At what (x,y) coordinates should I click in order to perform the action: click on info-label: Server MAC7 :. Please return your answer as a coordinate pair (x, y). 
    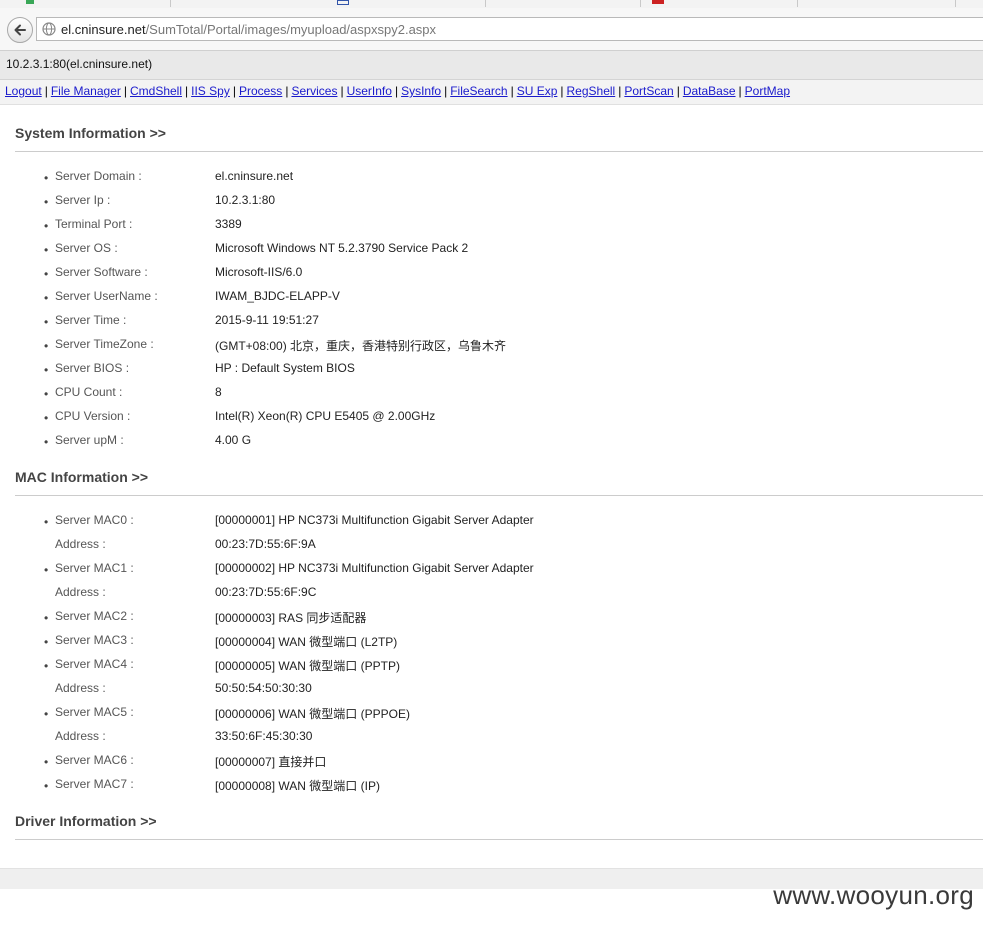
    Looking at the image, I should click on (94, 784).